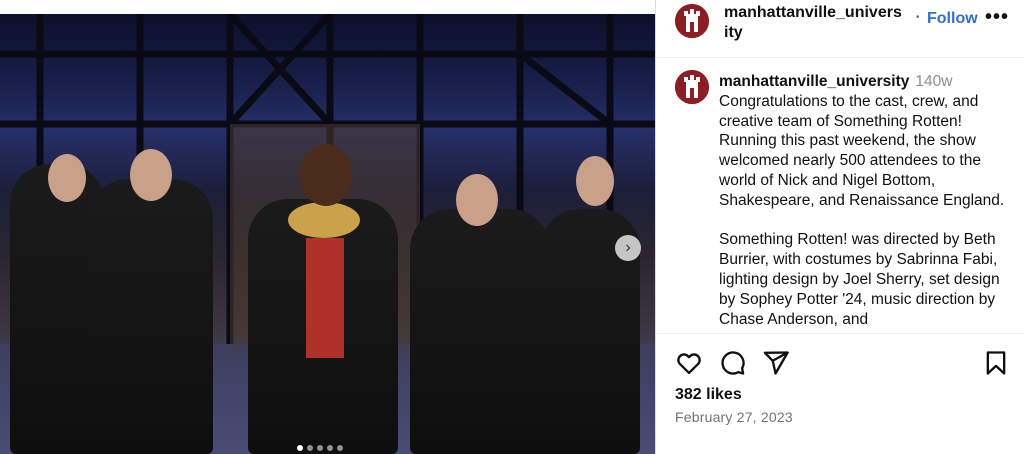  I want to click on author-avatar, so click(692, 21).